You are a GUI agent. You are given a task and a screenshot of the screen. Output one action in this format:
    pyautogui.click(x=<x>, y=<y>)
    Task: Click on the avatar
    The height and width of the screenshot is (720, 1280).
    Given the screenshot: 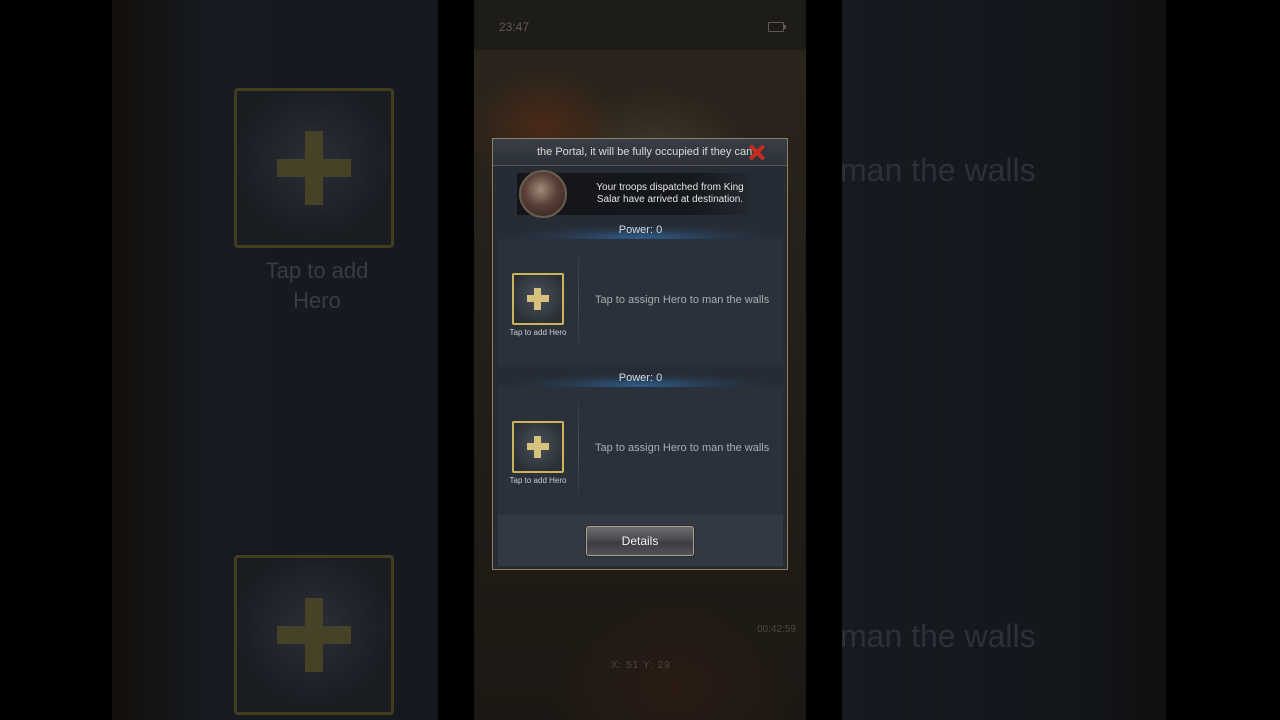 What is the action you would take?
    pyautogui.click(x=543, y=194)
    